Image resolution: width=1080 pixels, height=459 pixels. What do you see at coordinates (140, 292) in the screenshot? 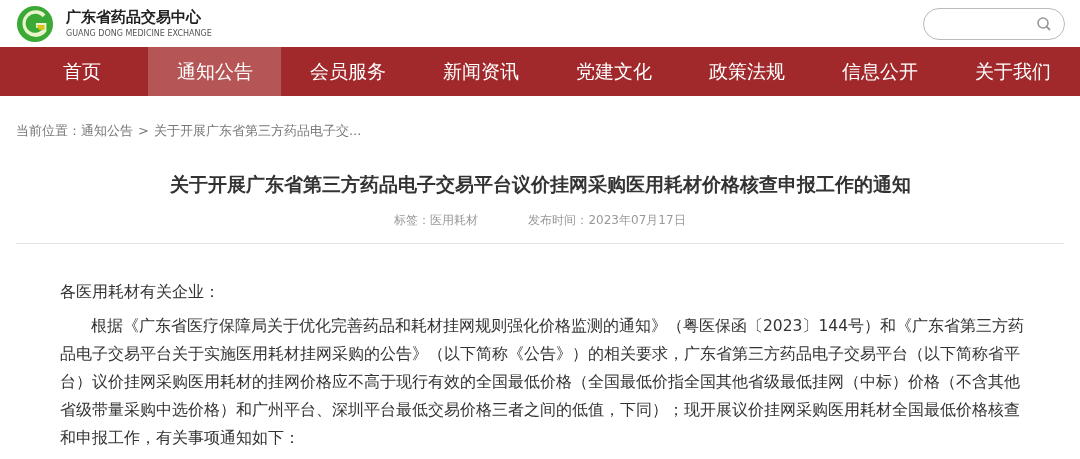
I see `greeting: 各医用耗材有关企业：` at bounding box center [140, 292].